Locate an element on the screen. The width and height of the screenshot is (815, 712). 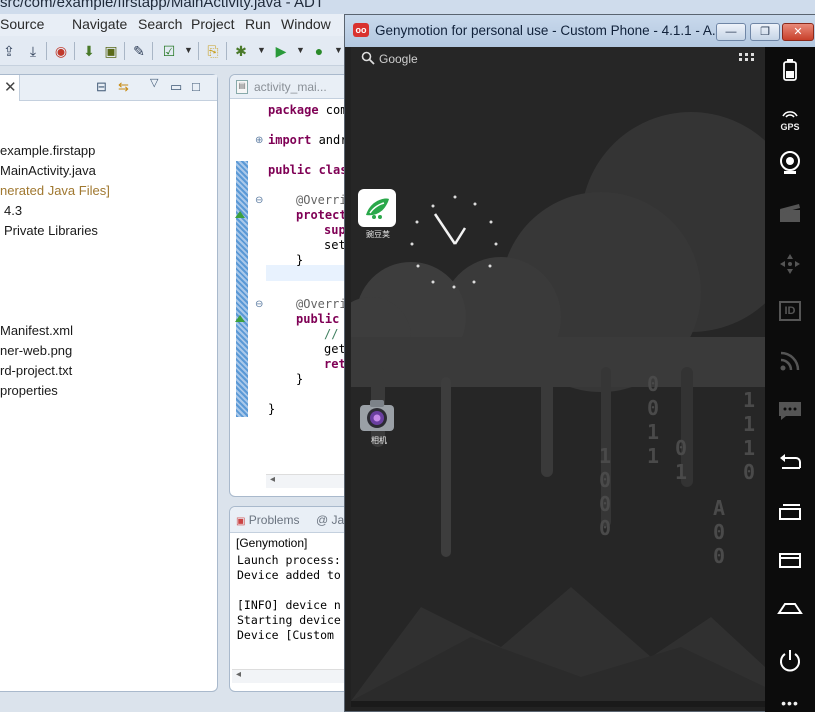
camera-icon is located at coordinates (377, 416).